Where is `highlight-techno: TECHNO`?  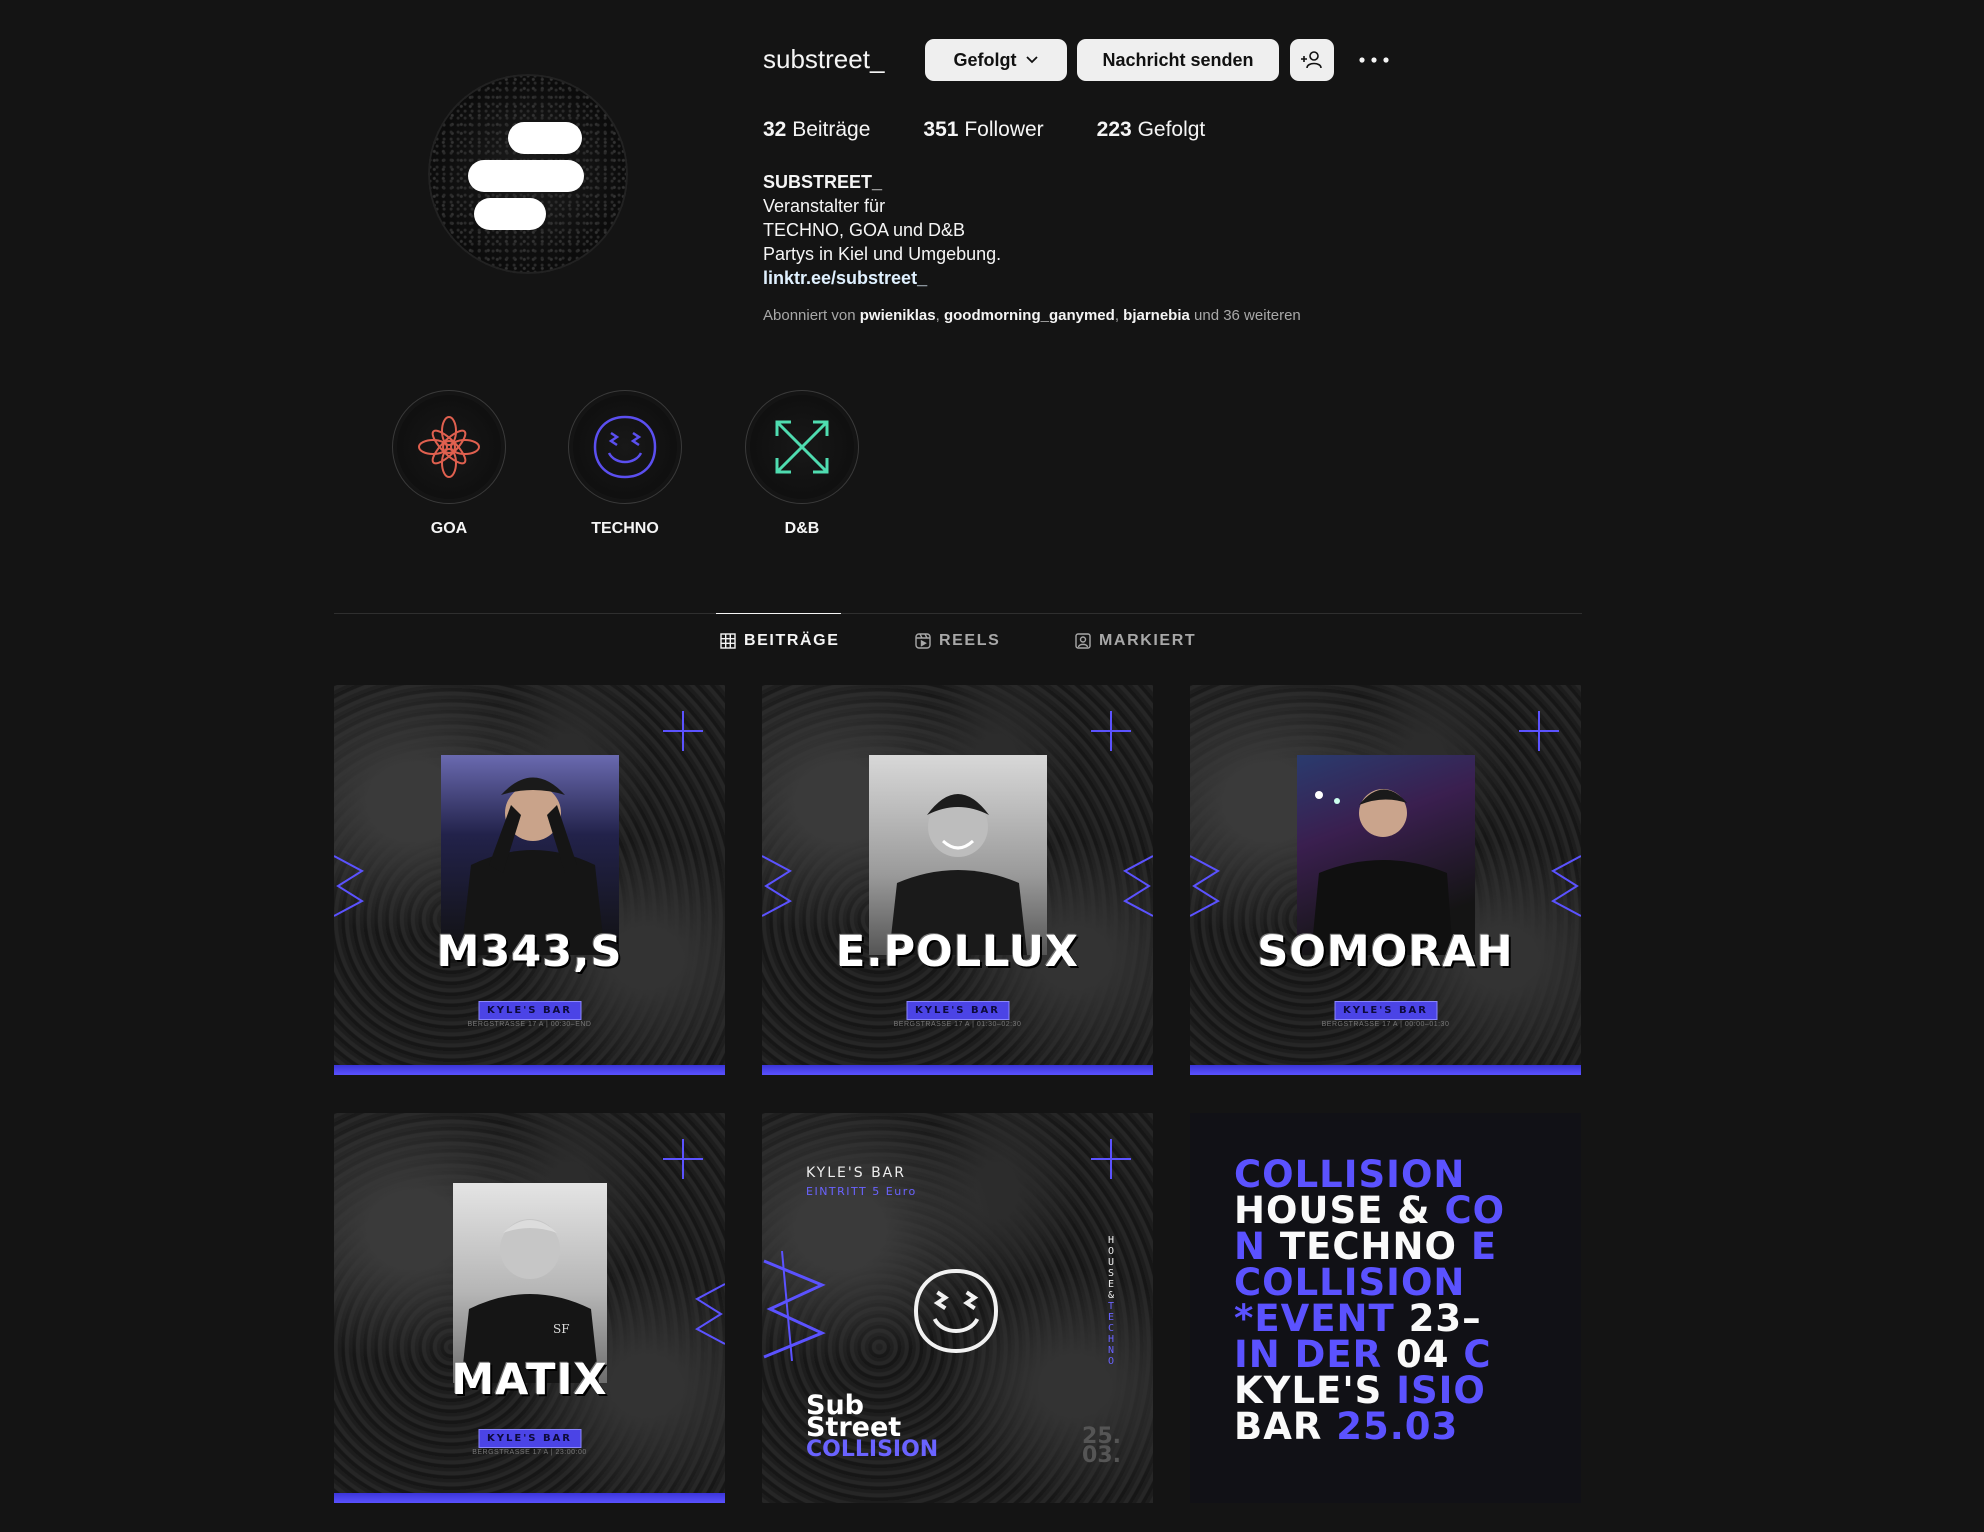 highlight-techno: TECHNO is located at coordinates (625, 464).